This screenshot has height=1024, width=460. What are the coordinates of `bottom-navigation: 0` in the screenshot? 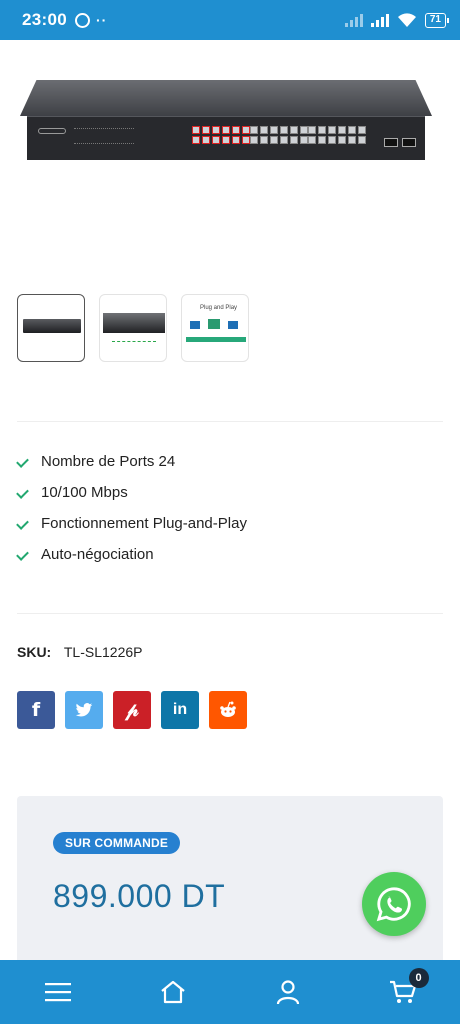 It's located at (230, 992).